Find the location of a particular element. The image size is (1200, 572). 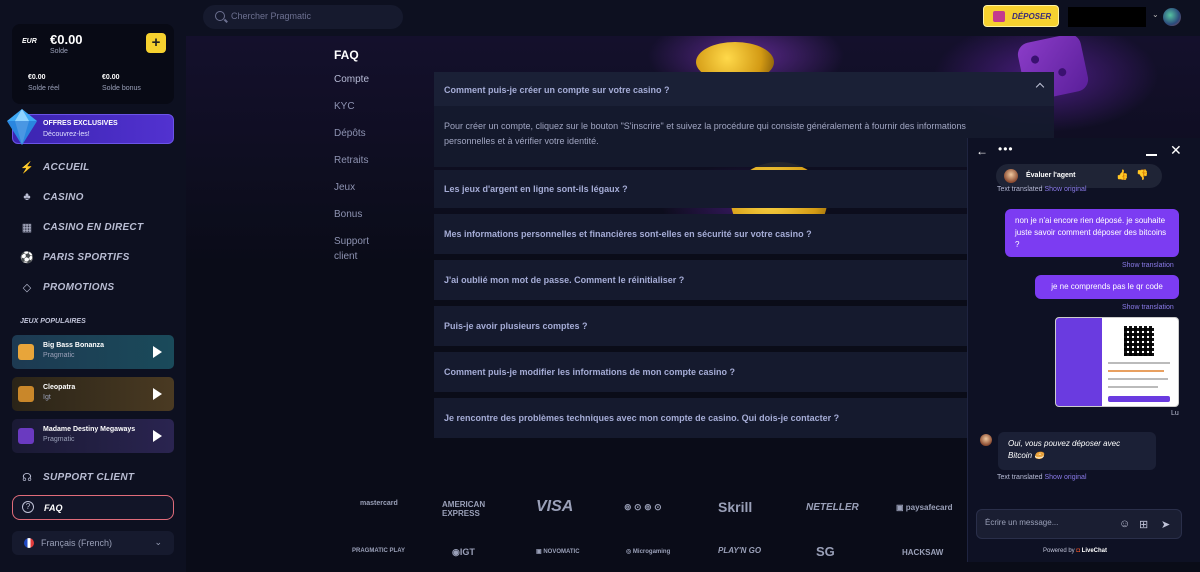

read-receipt: Lu is located at coordinates (1175, 413).